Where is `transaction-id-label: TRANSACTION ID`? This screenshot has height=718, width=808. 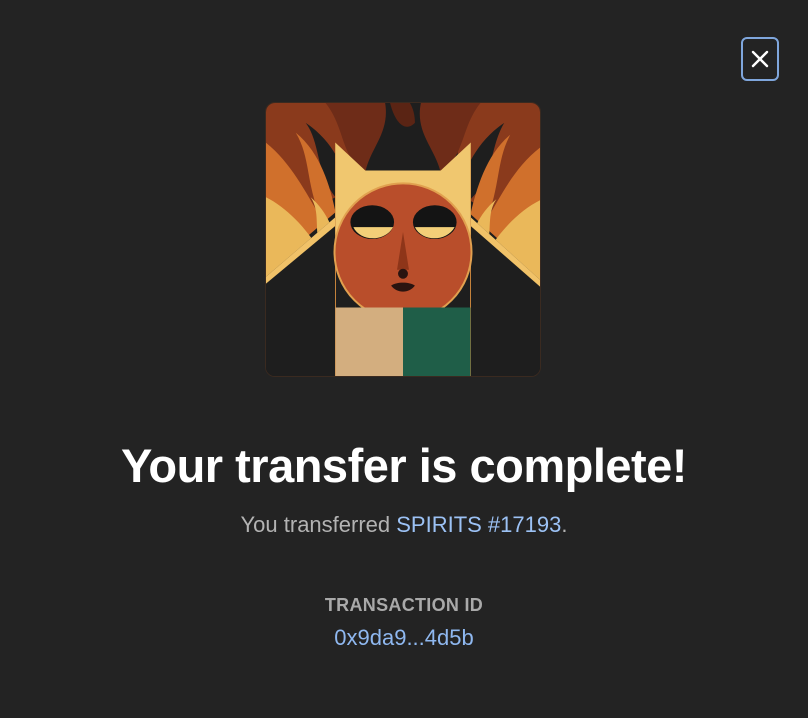
transaction-id-label: TRANSACTION ID is located at coordinates (404, 605).